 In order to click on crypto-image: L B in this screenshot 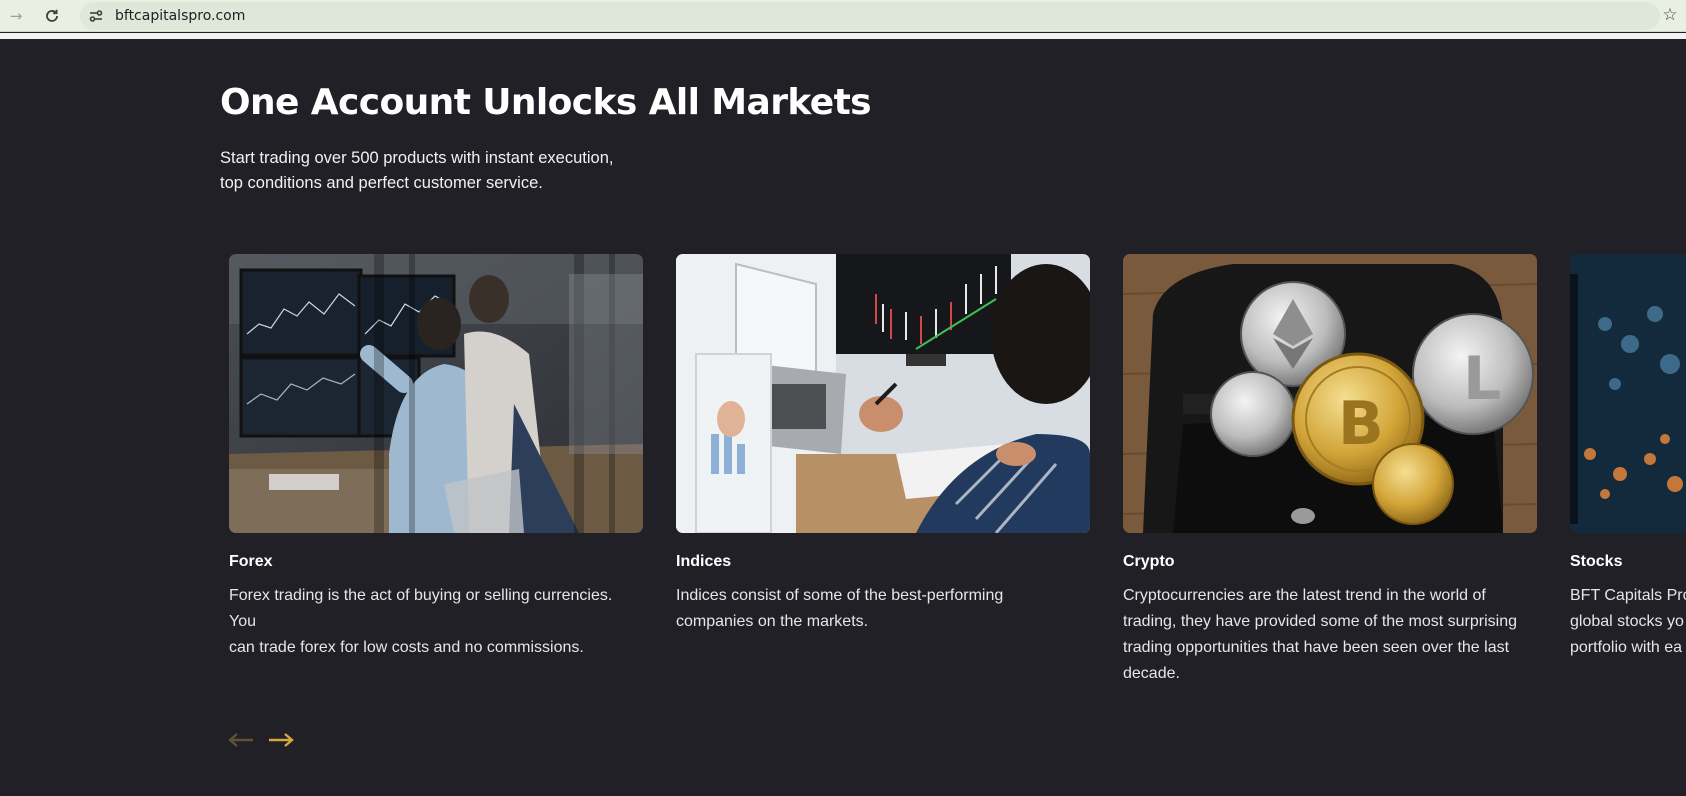, I will do `click(1330, 393)`.